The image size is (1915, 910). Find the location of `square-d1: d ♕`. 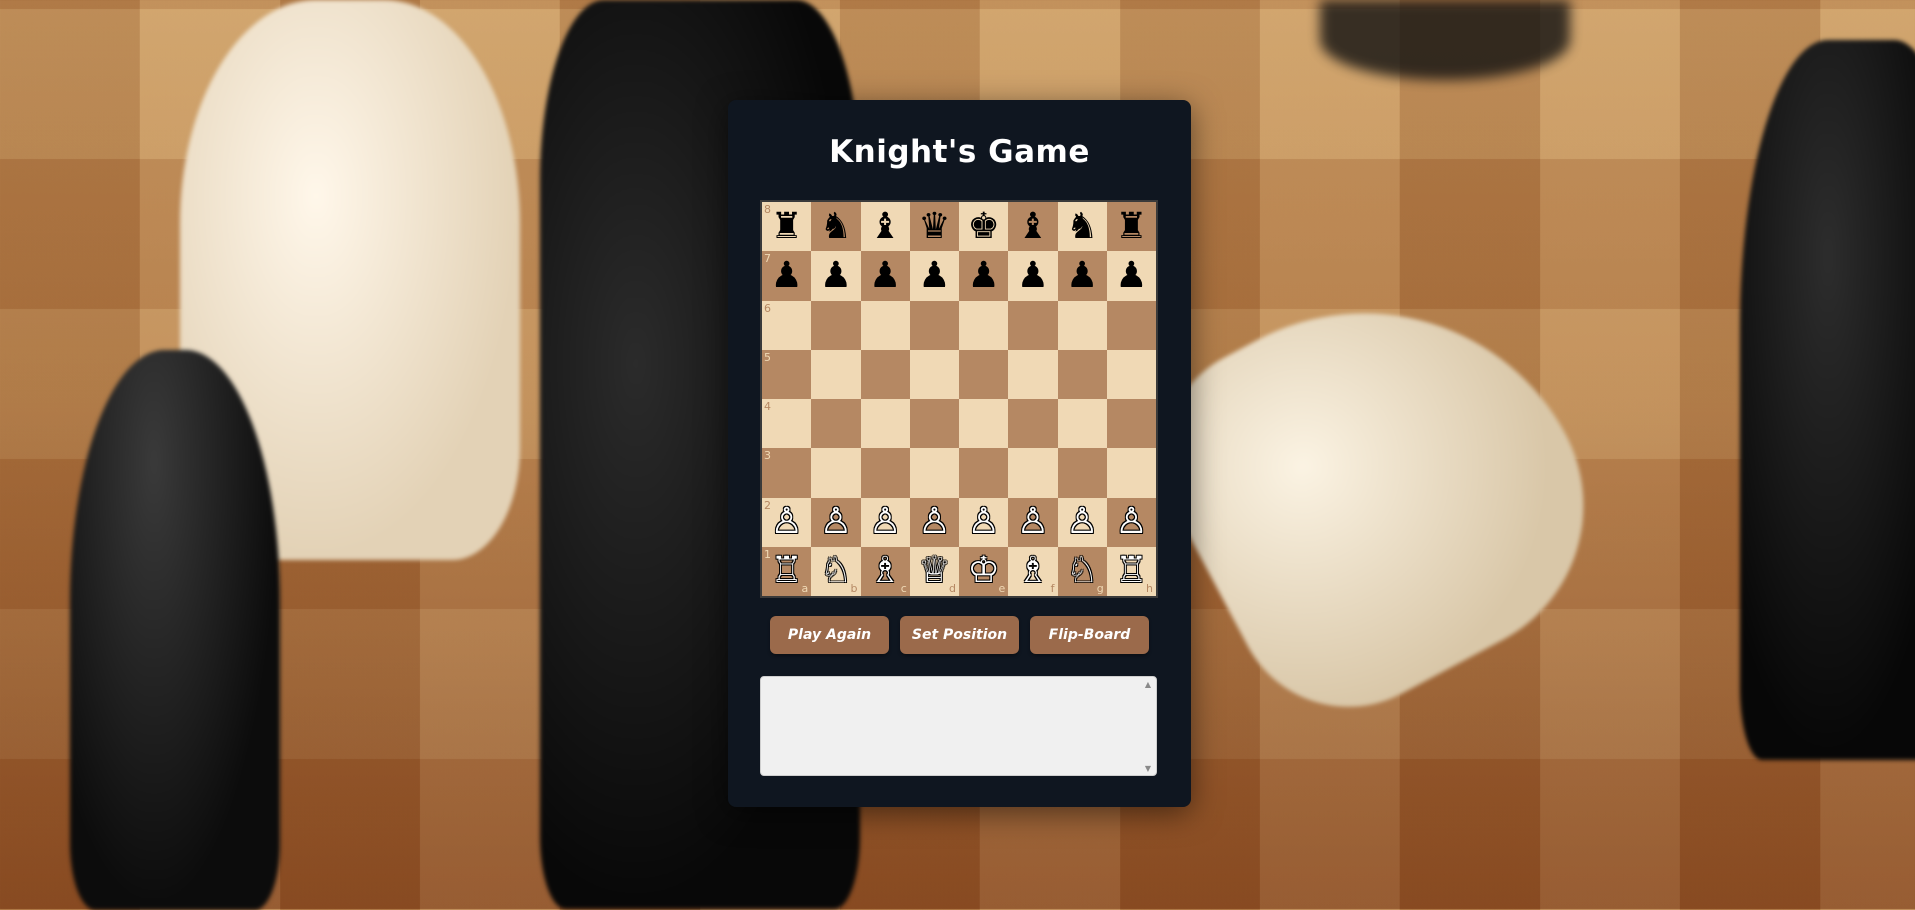

square-d1: d ♕ is located at coordinates (934, 571).